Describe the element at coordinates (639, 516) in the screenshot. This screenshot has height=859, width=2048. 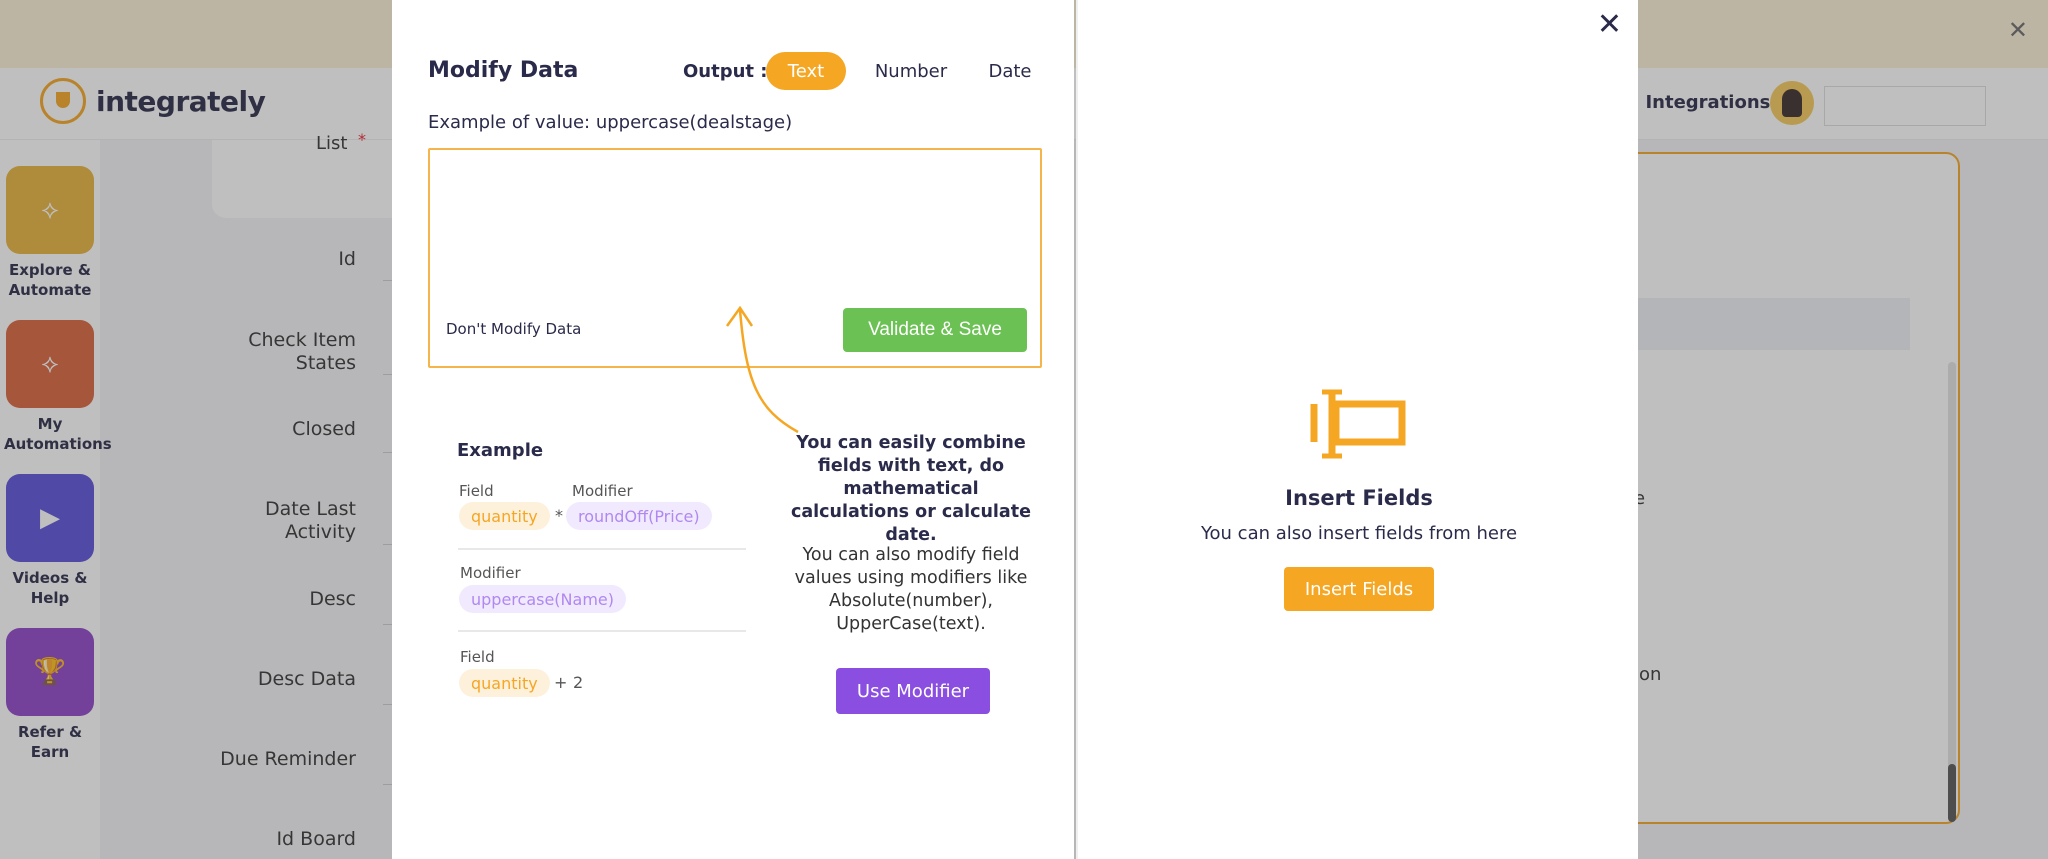
I see `modifier-chip: roundOff(Price)` at that location.